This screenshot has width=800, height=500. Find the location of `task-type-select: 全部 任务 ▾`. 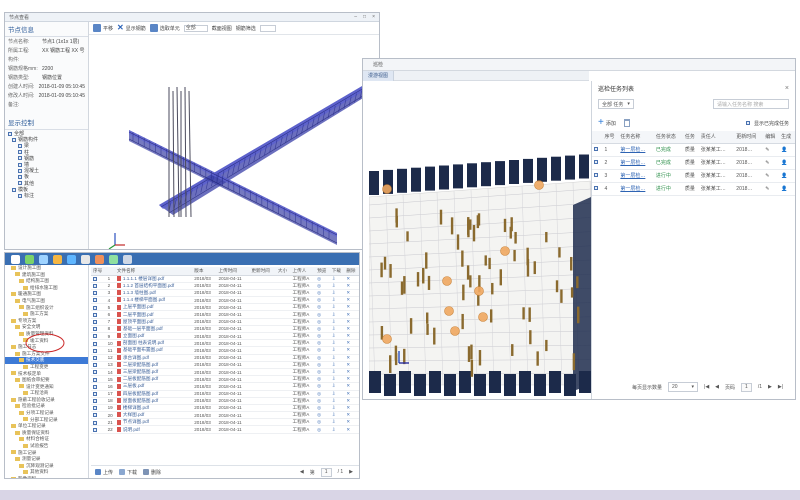

task-type-select: 全部 任务 ▾ is located at coordinates (616, 104).